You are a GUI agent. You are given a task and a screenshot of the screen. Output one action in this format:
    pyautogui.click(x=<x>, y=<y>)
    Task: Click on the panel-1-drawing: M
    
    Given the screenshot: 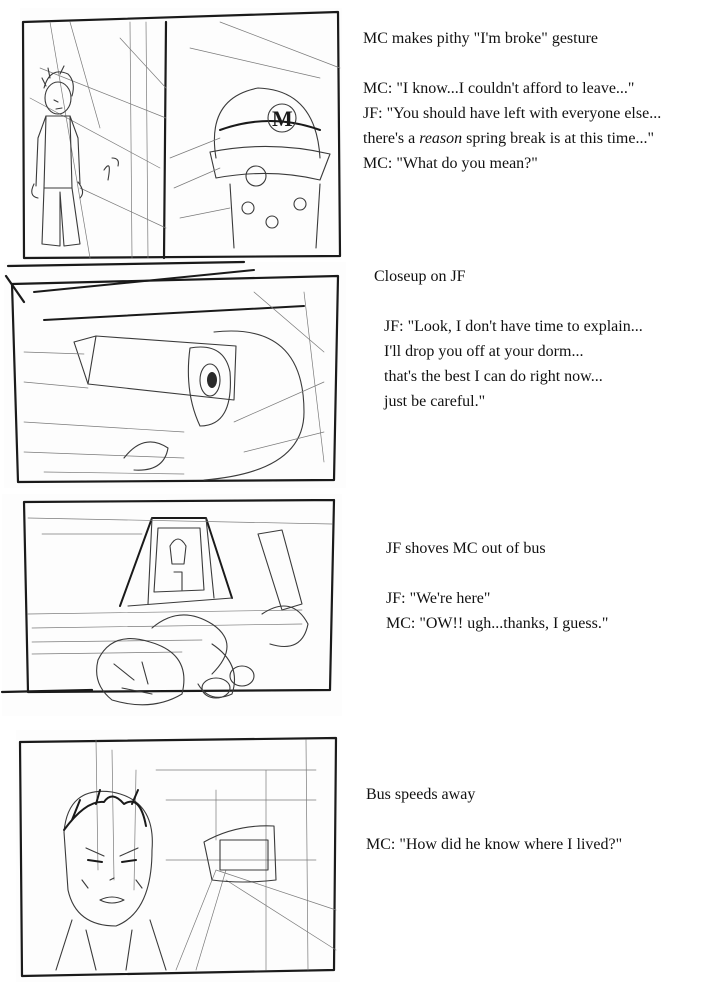 What is the action you would take?
    pyautogui.click(x=181, y=135)
    